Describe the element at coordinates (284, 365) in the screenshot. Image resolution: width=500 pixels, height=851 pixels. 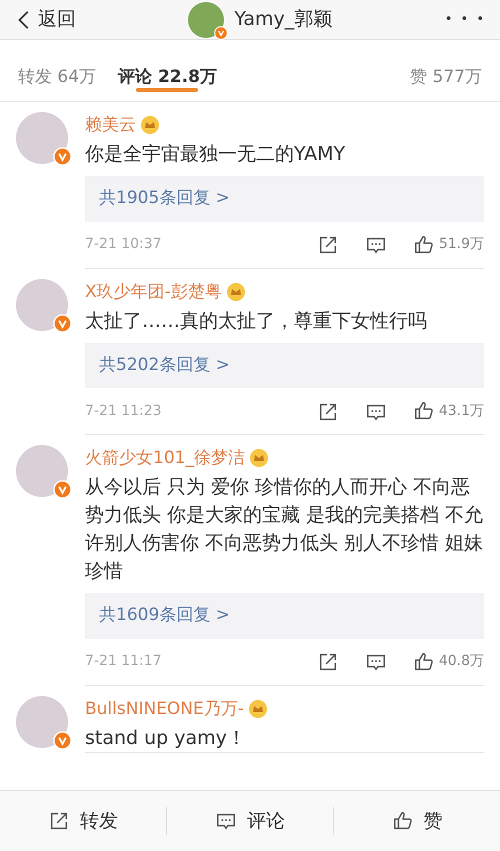
I see `replies-link: 共5202条回复 >` at that location.